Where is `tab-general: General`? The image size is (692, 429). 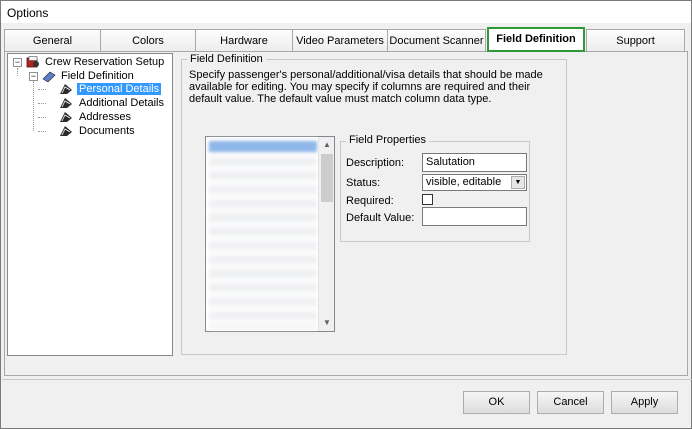 tab-general: General is located at coordinates (52, 40).